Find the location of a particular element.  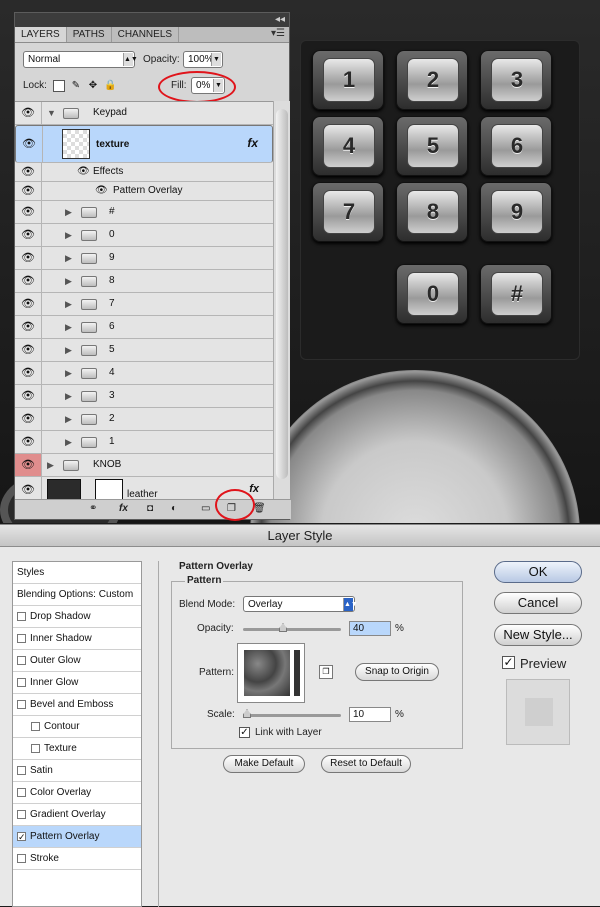

style-item: Stroke is located at coordinates (77, 859).